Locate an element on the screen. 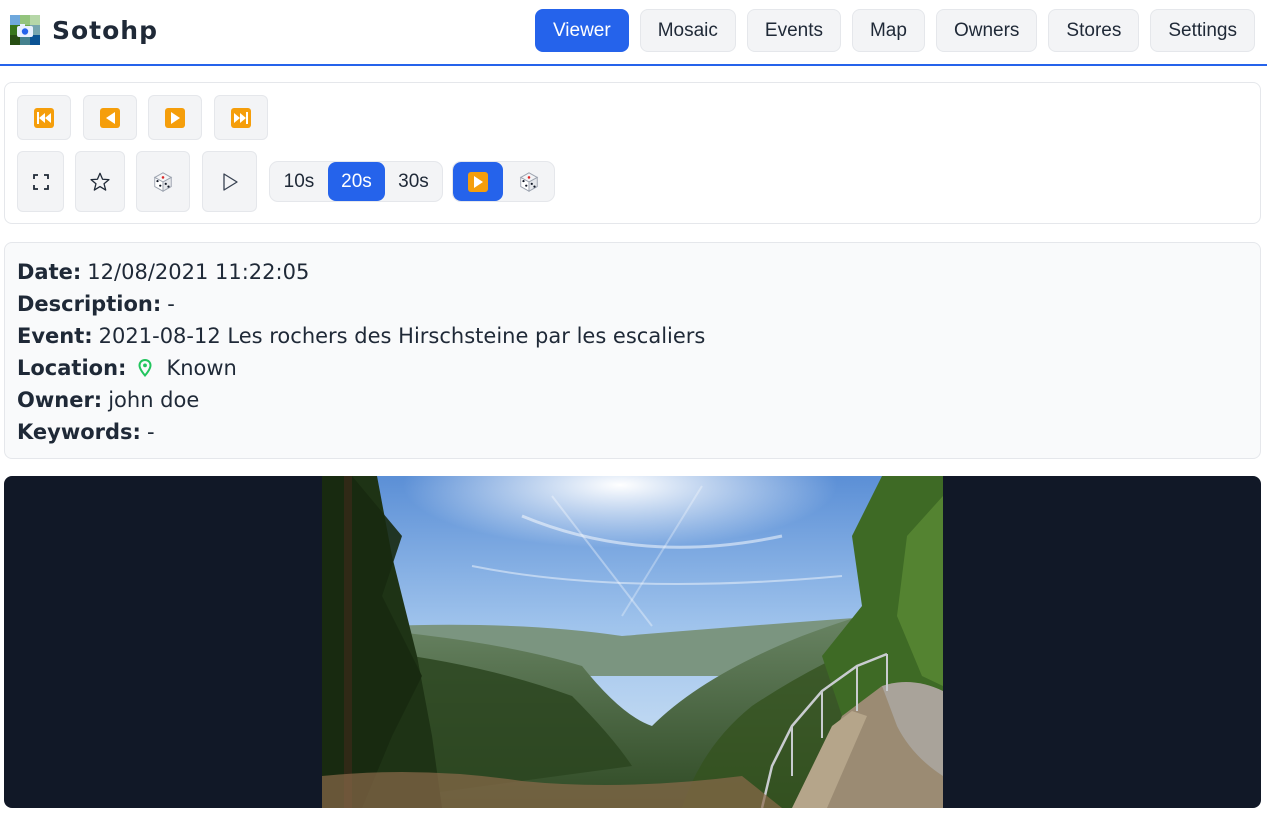  nav-events-button: Events is located at coordinates (793, 30).